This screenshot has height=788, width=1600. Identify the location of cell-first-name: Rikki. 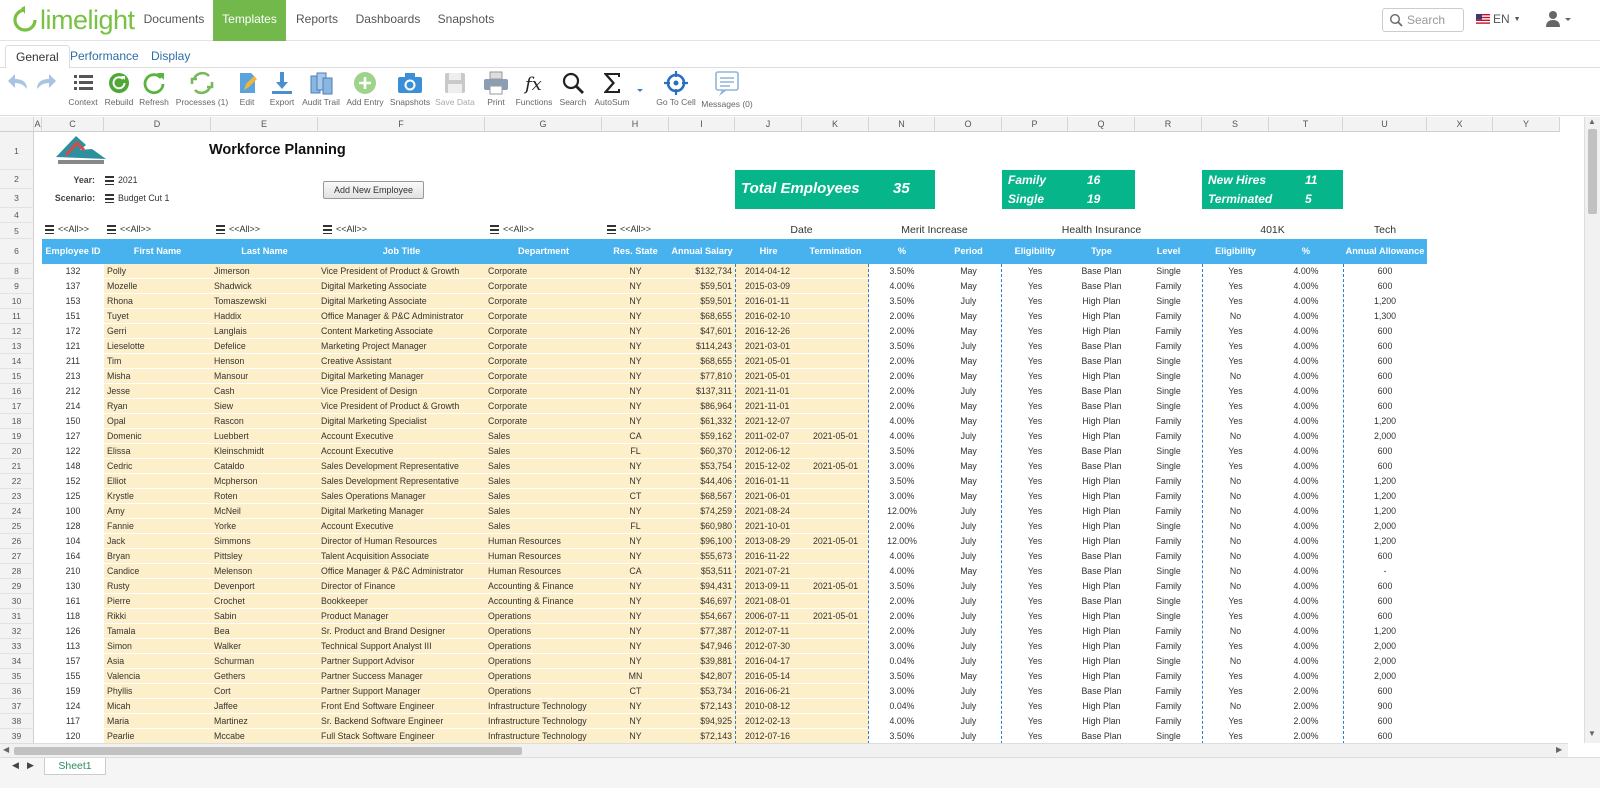
(157, 616).